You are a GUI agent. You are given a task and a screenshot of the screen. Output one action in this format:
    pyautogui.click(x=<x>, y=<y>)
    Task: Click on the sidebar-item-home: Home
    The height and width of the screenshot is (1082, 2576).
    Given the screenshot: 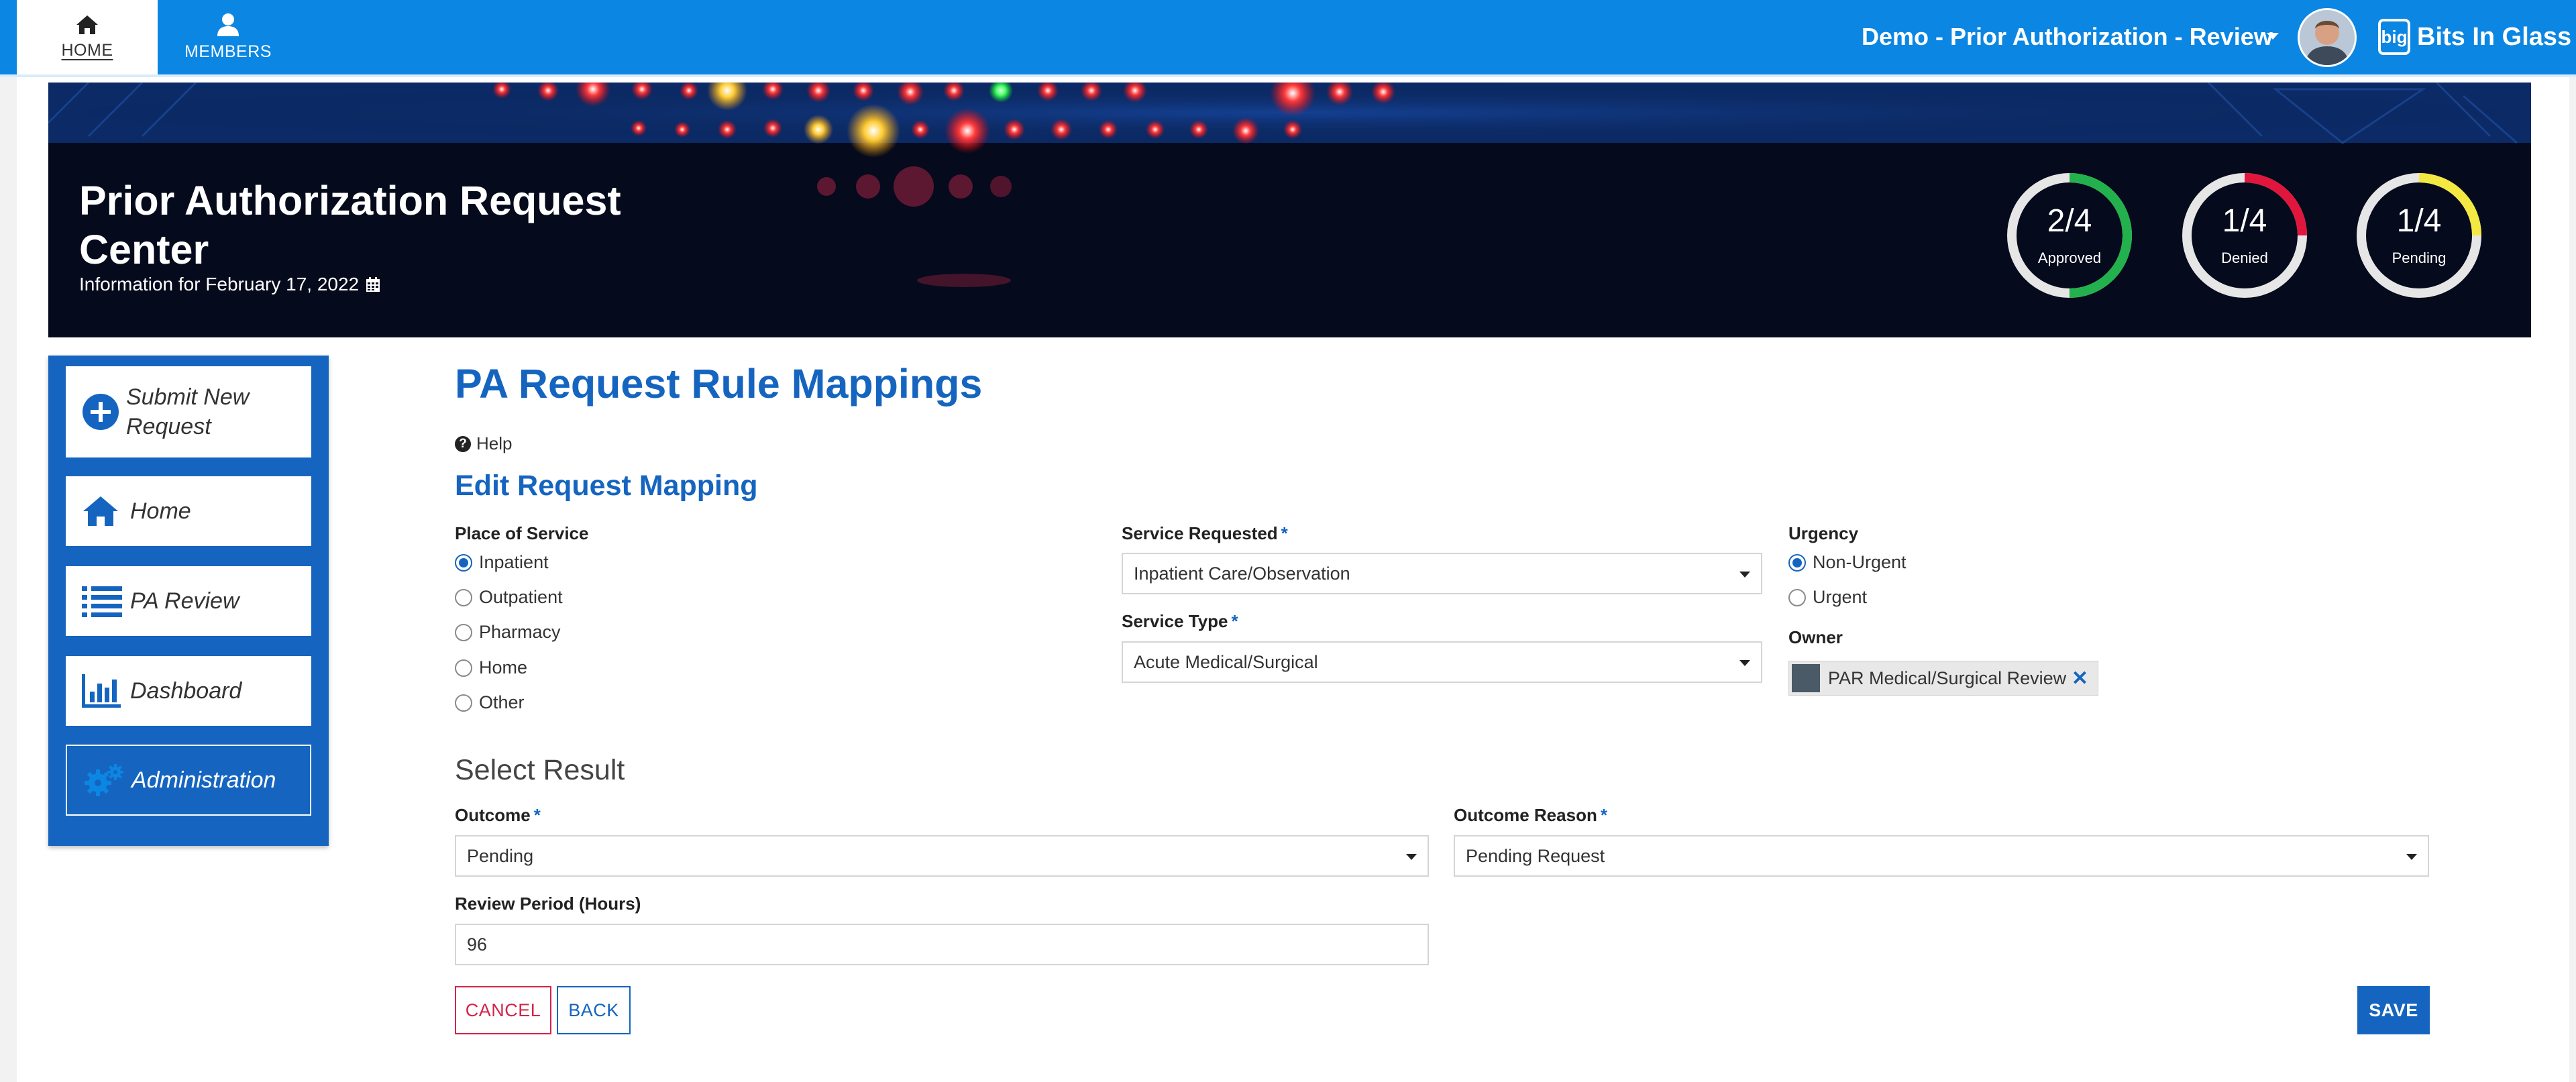 What is the action you would take?
    pyautogui.click(x=188, y=511)
    